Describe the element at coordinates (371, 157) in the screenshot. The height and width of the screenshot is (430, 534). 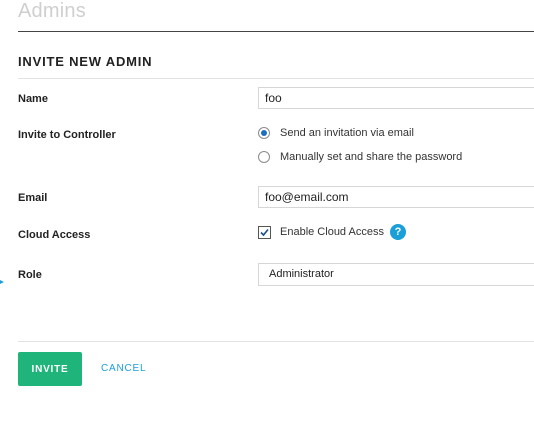
I see `radio-manual-password-label: Manually set and share the password` at that location.